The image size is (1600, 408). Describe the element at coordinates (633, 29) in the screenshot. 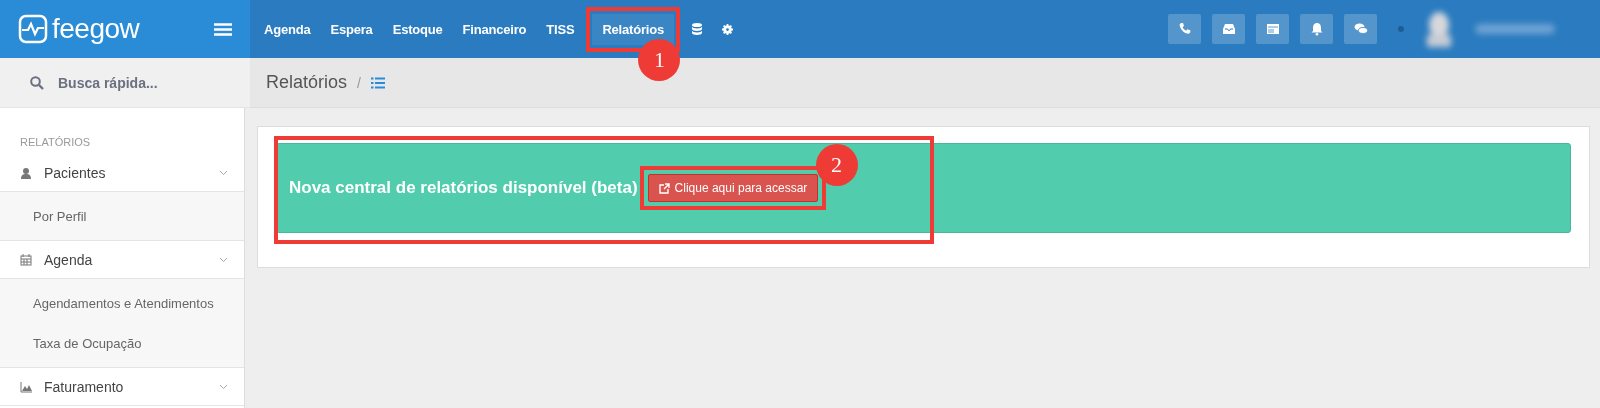

I see `nav-item: Relatórios` at that location.